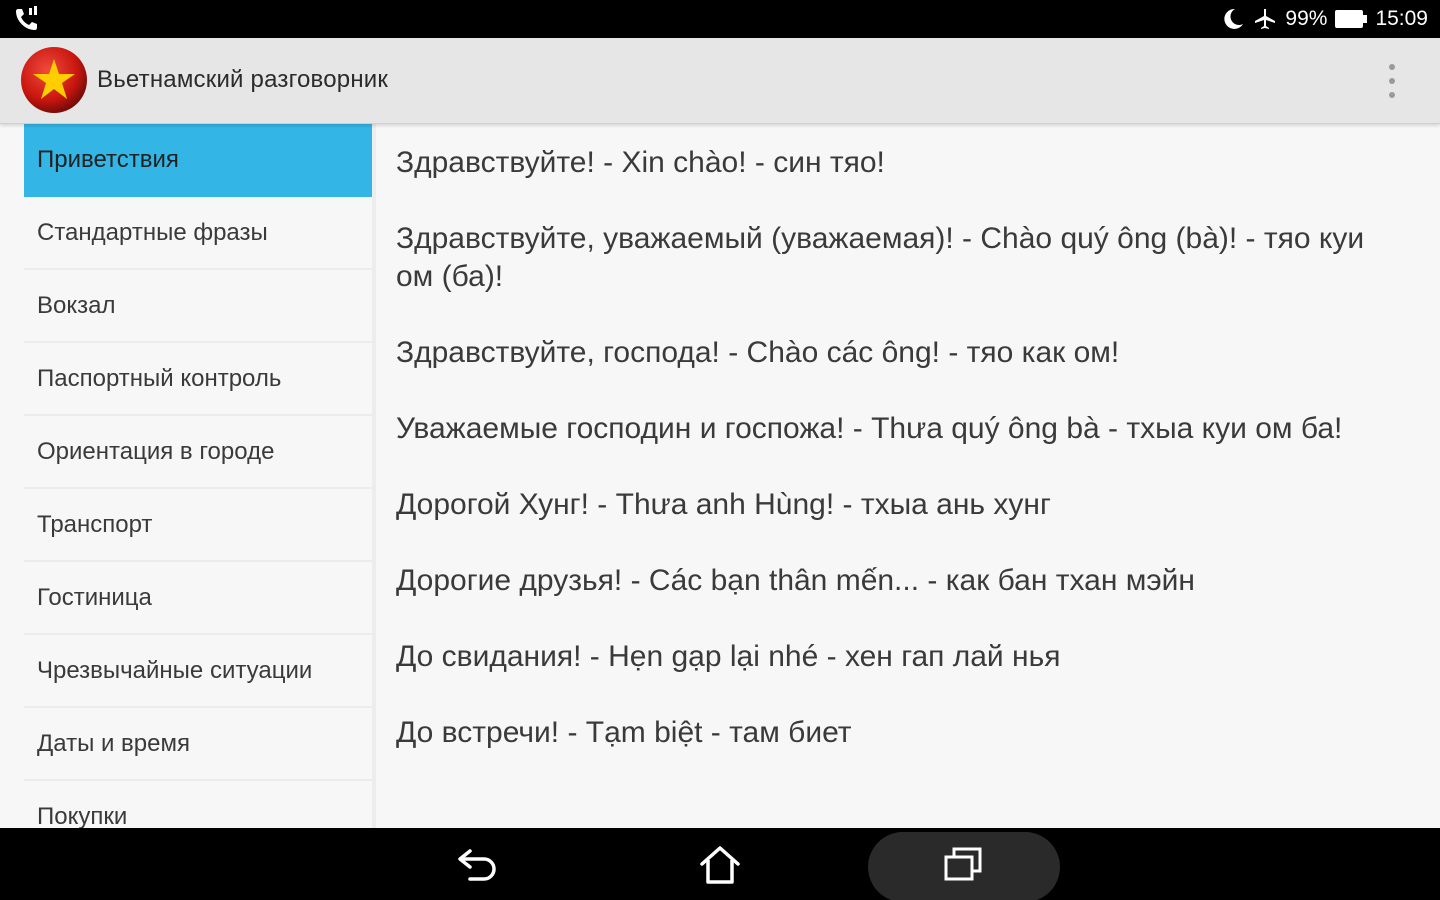 This screenshot has width=1440, height=900. What do you see at coordinates (198, 306) in the screenshot?
I see `sidebar-item-station: Вокзал` at bounding box center [198, 306].